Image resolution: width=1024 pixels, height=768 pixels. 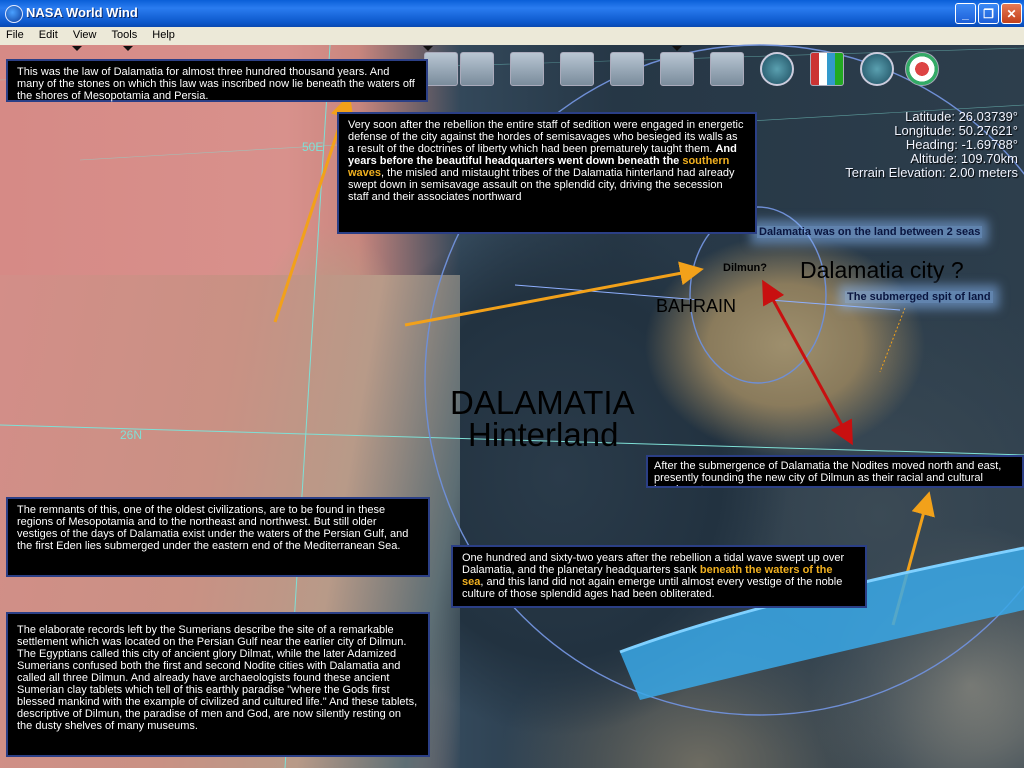 I want to click on longitude-readout: Longitude: 50.27621°, so click(x=956, y=130).